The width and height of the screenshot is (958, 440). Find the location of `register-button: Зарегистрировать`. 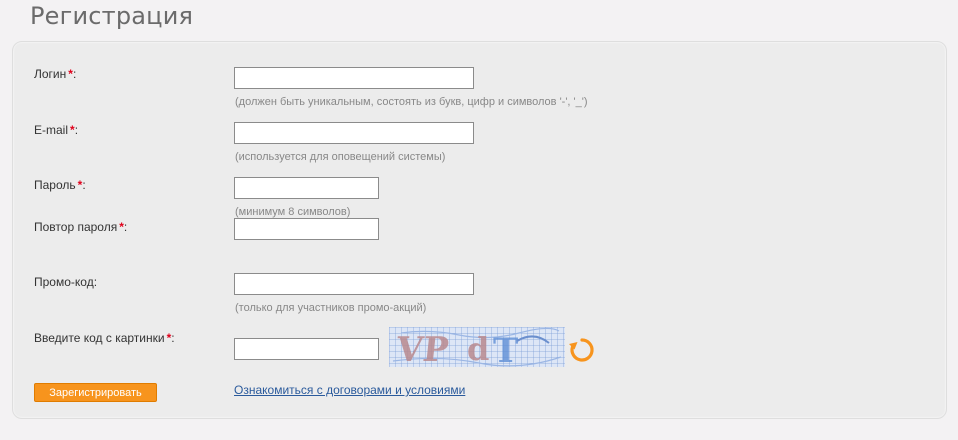

register-button: Зарегистрировать is located at coordinates (95, 392).